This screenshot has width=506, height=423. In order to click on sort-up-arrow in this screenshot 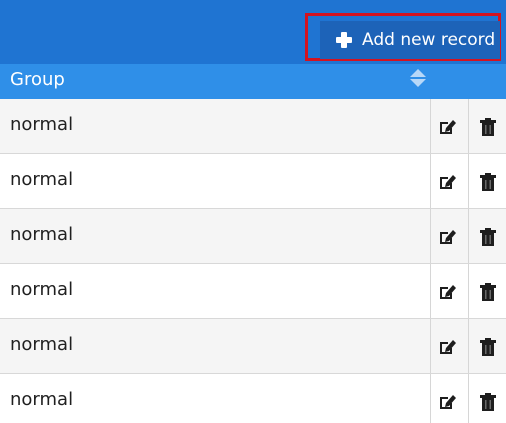, I will do `click(418, 73)`.